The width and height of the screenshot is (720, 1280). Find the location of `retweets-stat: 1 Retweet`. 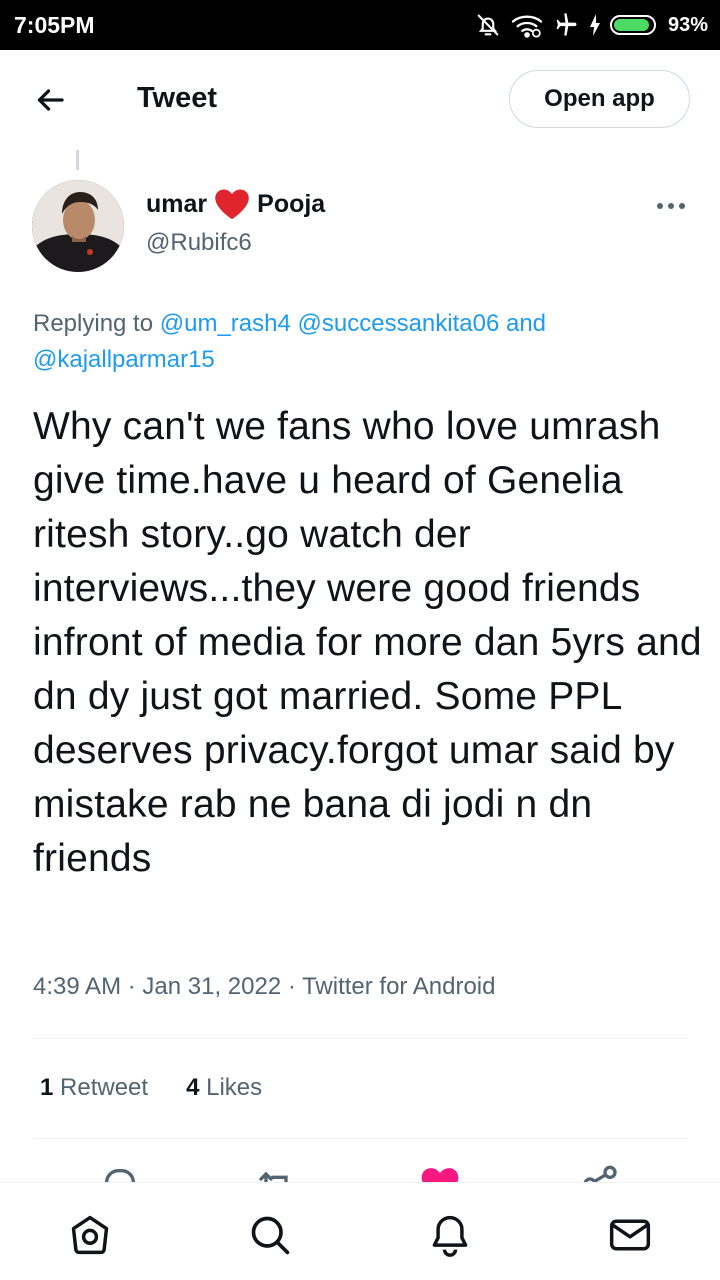

retweets-stat: 1 Retweet is located at coordinates (94, 1088).